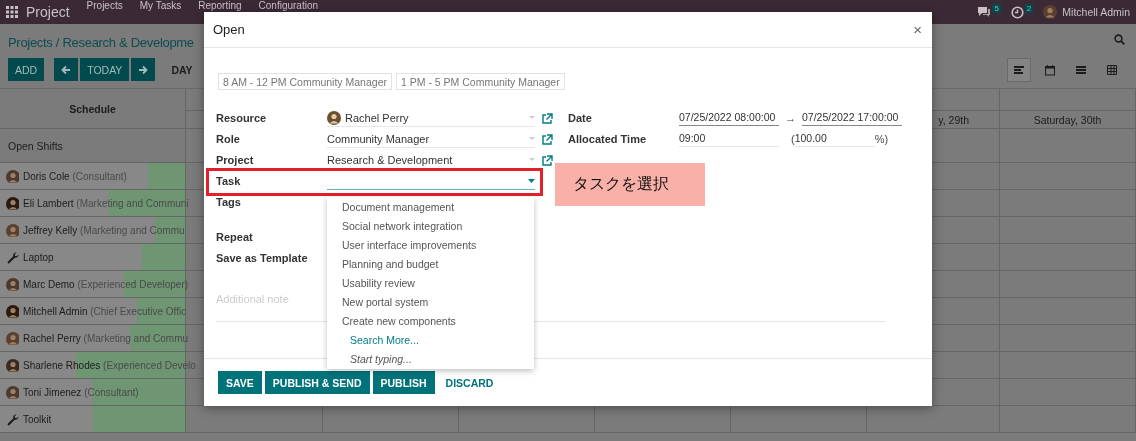 The height and width of the screenshot is (441, 1136). I want to click on row-label: Mitchell Admin (Chief Executive Offic, so click(105, 311).